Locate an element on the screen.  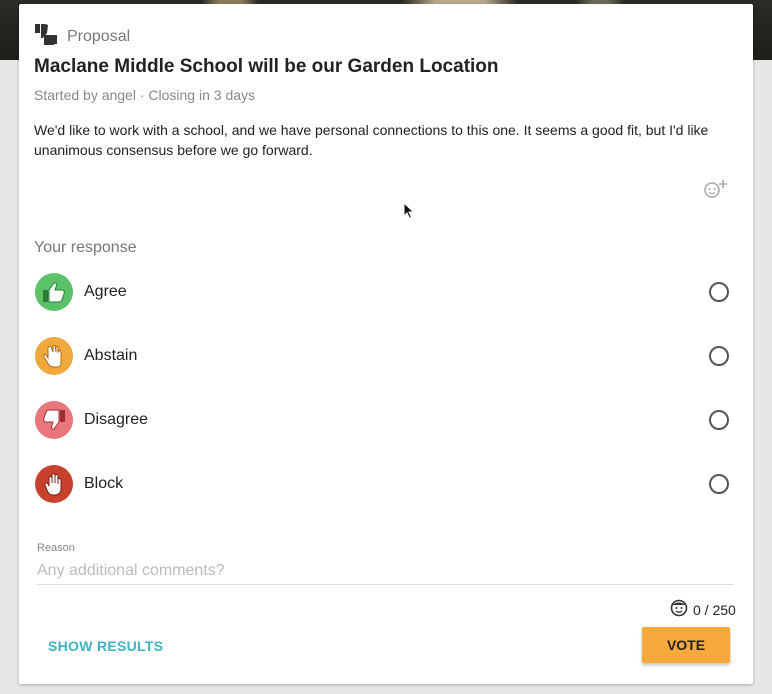
agree-radio is located at coordinates (719, 292).